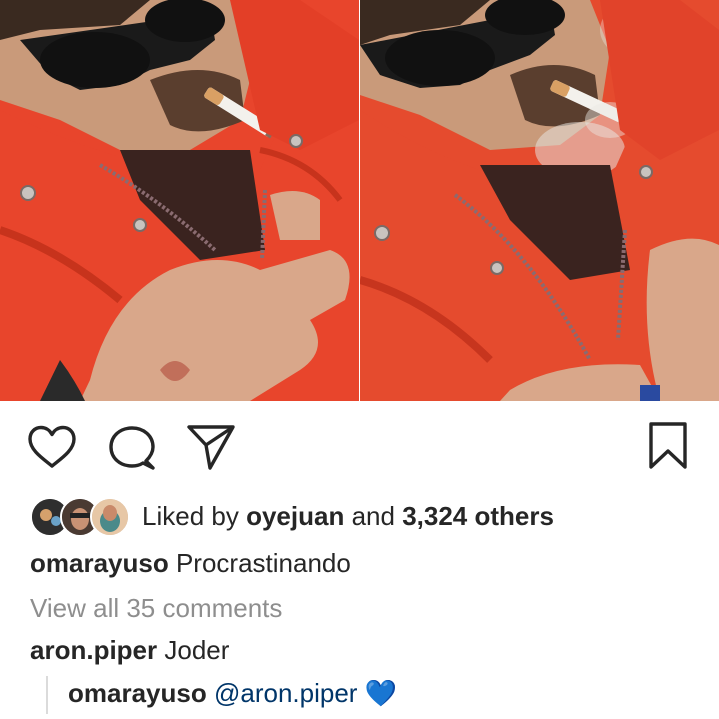 The image size is (719, 719). I want to click on likes-user-link: oyejuan, so click(295, 516).